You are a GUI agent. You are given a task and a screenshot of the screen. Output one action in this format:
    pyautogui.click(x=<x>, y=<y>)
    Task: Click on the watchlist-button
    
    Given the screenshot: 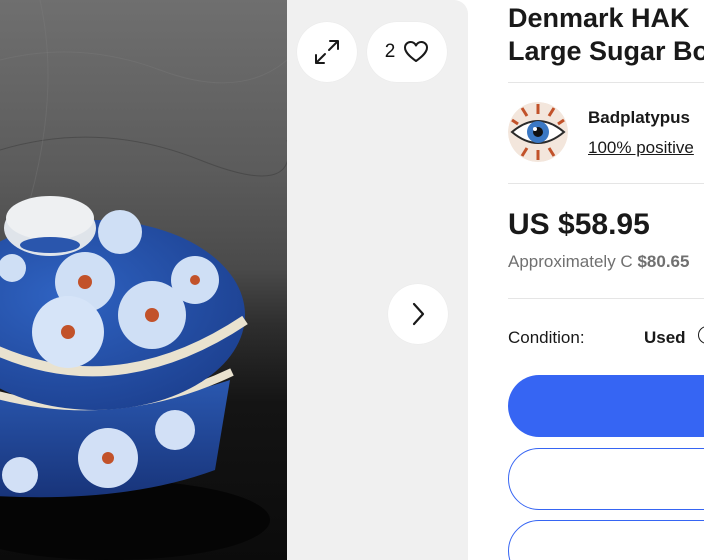 What is the action you would take?
    pyautogui.click(x=606, y=540)
    